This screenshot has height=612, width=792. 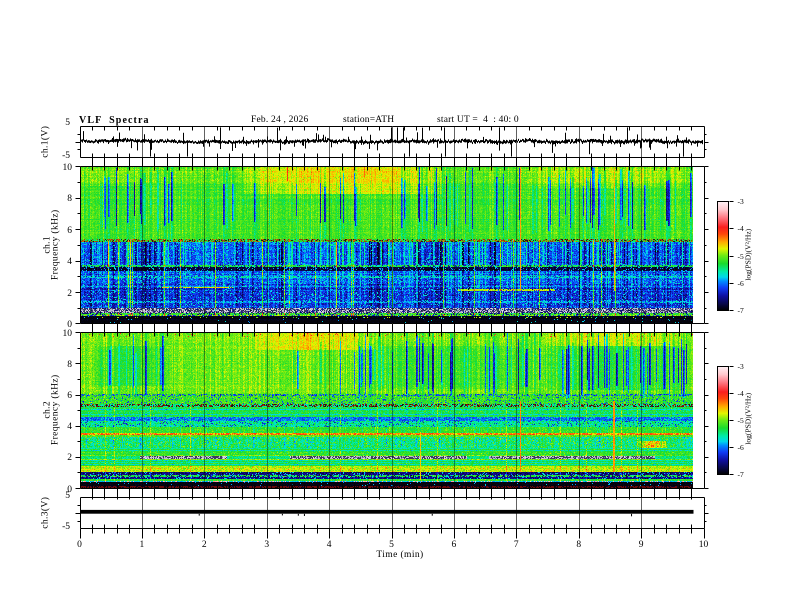 I want to click on colorbar2-tick: -3, so click(x=740, y=366).